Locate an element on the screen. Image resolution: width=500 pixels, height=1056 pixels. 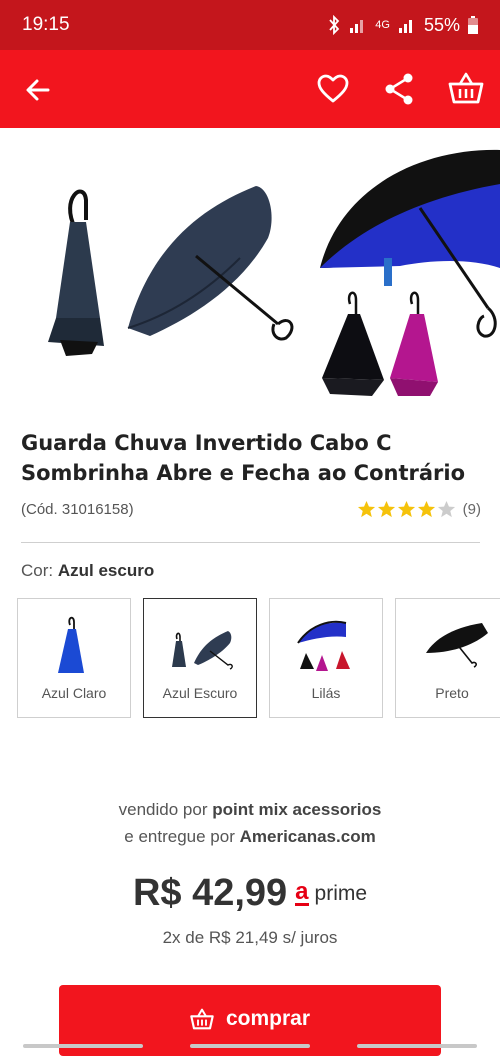
color-label-row: Cor: Azul escuro is located at coordinates (87, 571).